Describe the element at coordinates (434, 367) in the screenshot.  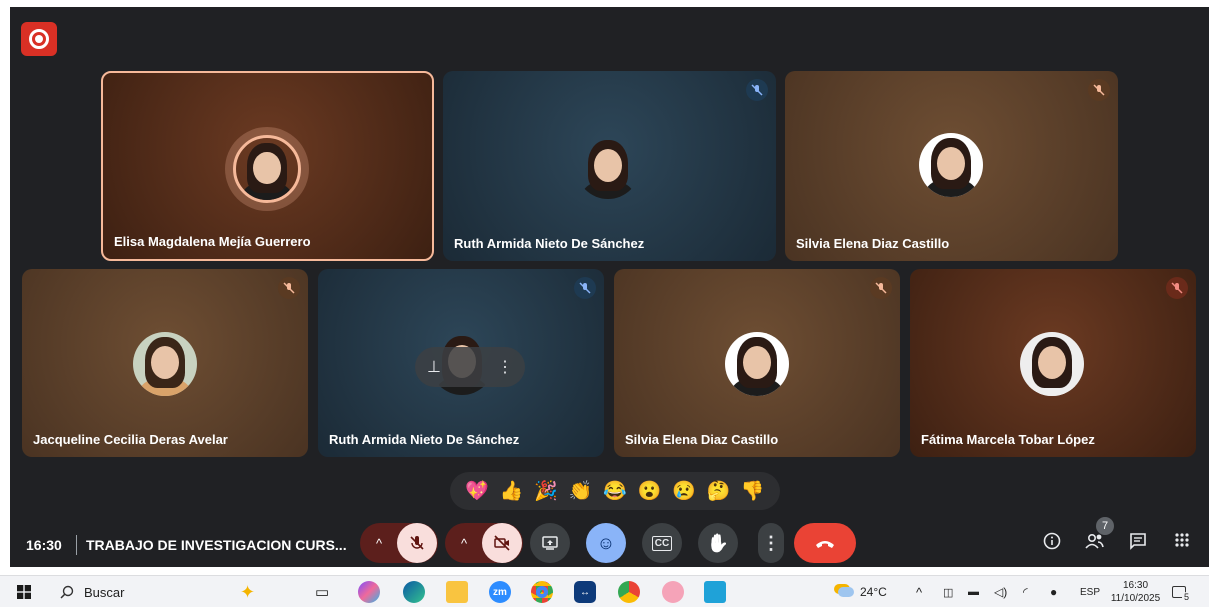
I see `pin-icon: ⊥` at that location.